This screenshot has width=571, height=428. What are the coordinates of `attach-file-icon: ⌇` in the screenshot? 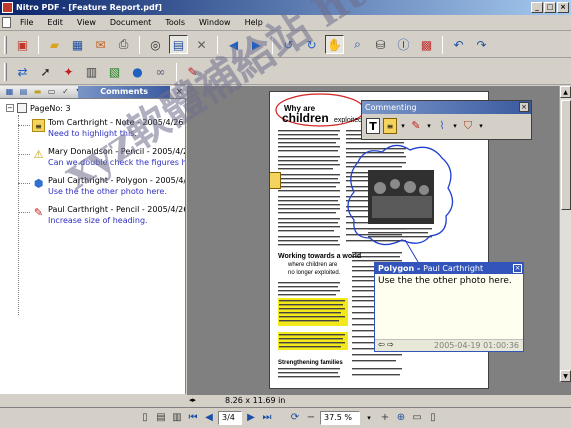 It's located at (442, 126).